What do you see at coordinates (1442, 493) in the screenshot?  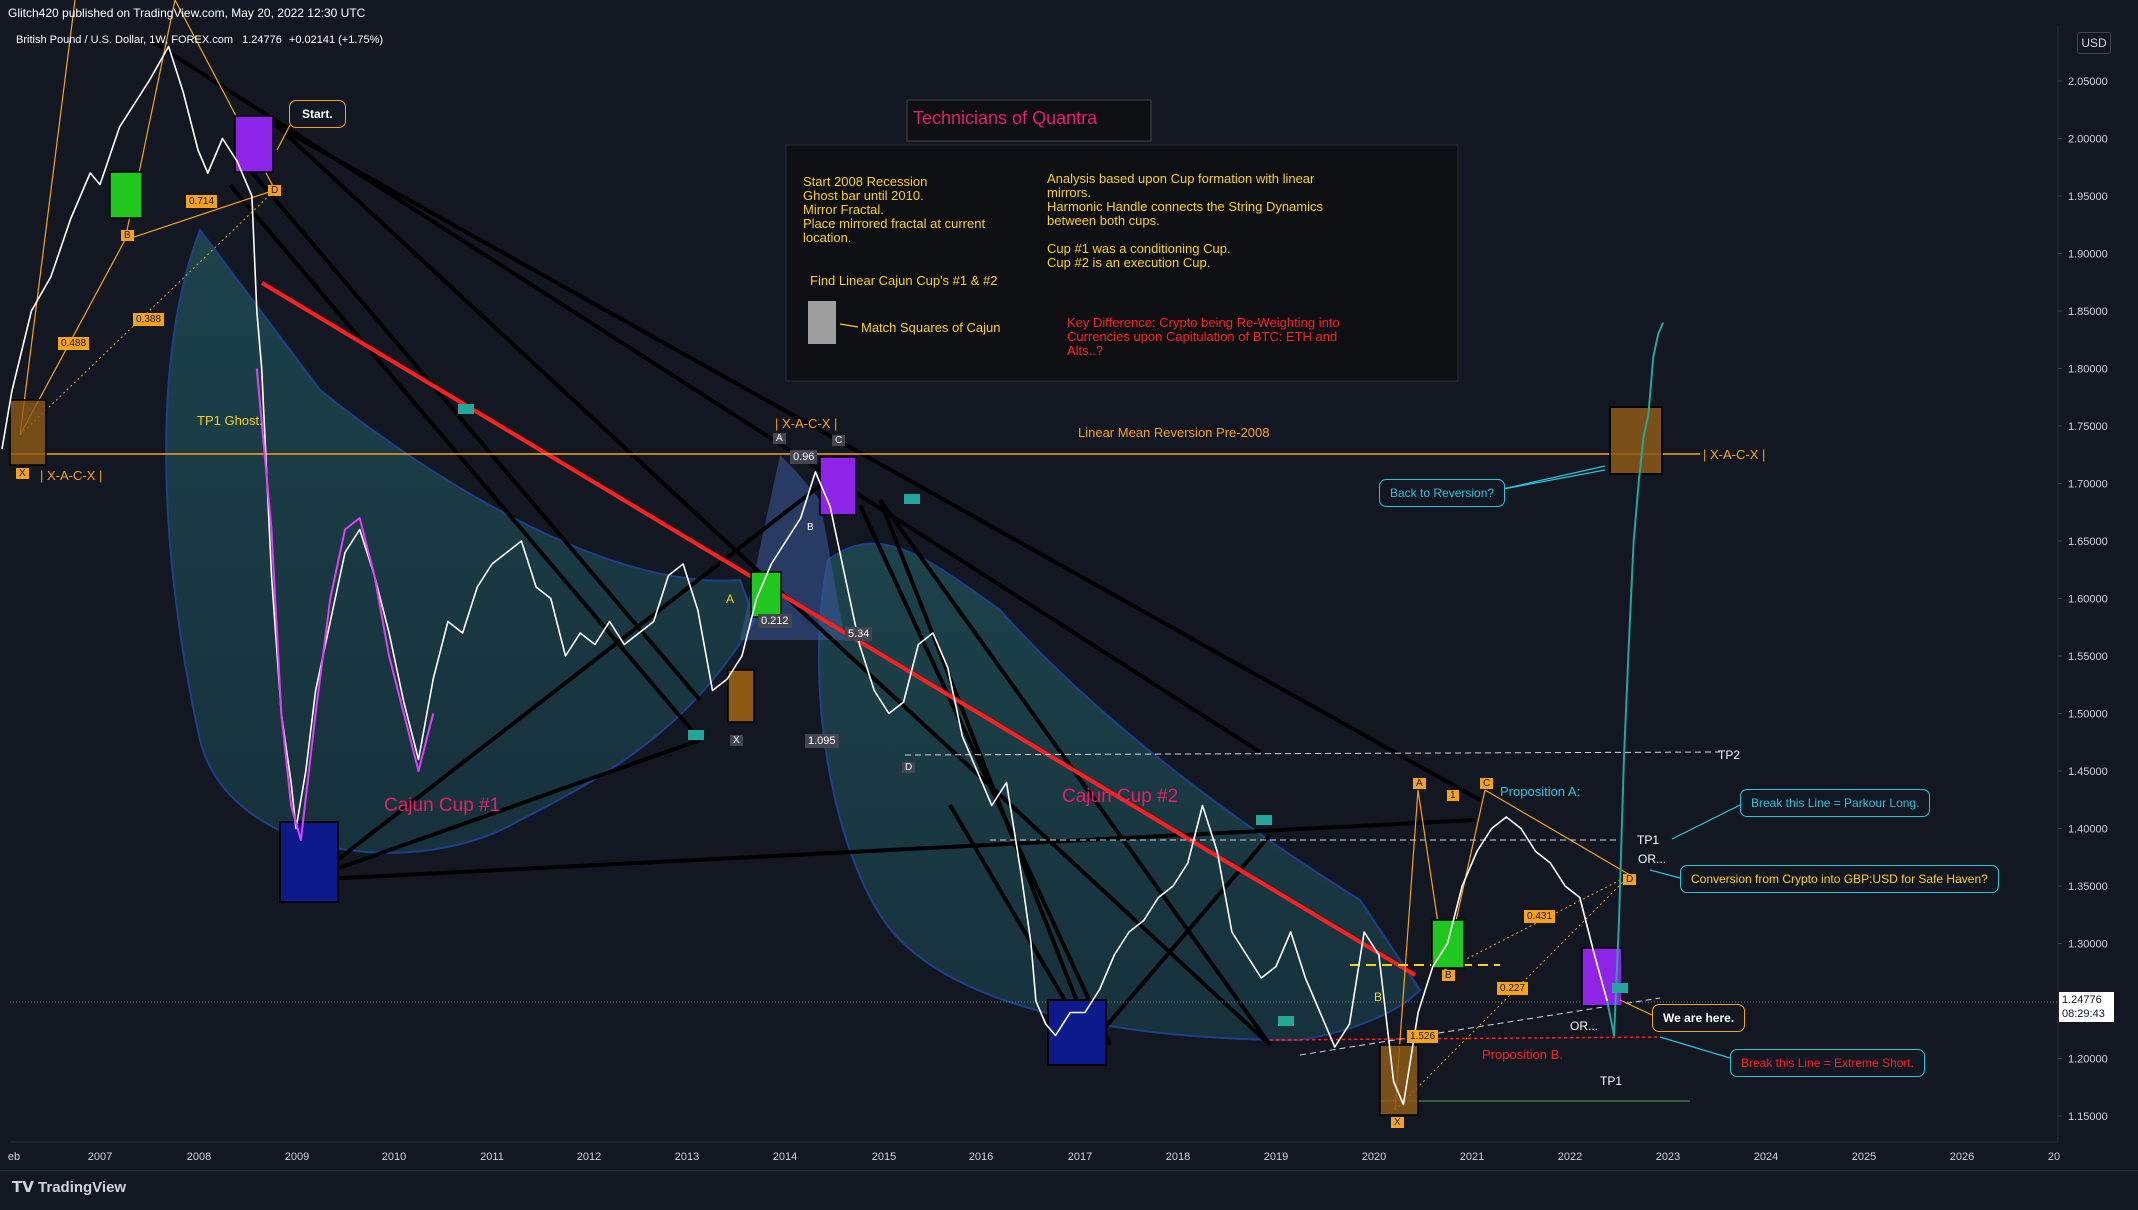 I see `callout-back-to-reversion: Back to Reversion?` at bounding box center [1442, 493].